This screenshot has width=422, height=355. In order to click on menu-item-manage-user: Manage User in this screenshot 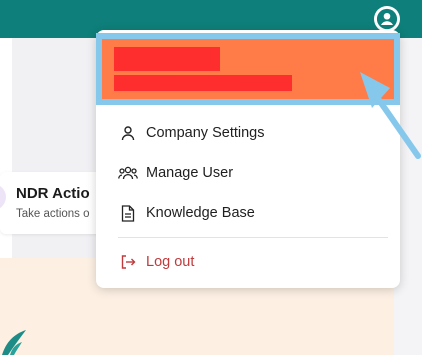, I will do `click(253, 173)`.